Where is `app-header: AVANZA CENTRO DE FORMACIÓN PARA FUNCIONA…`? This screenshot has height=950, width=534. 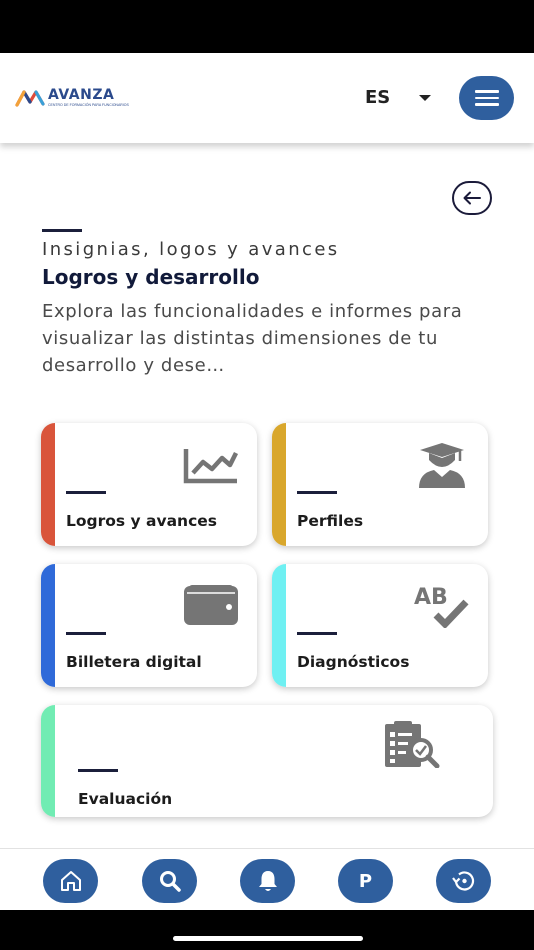
app-header: AVANZA CENTRO DE FORMACIÓN PARA FUNCIONA… is located at coordinates (267, 98).